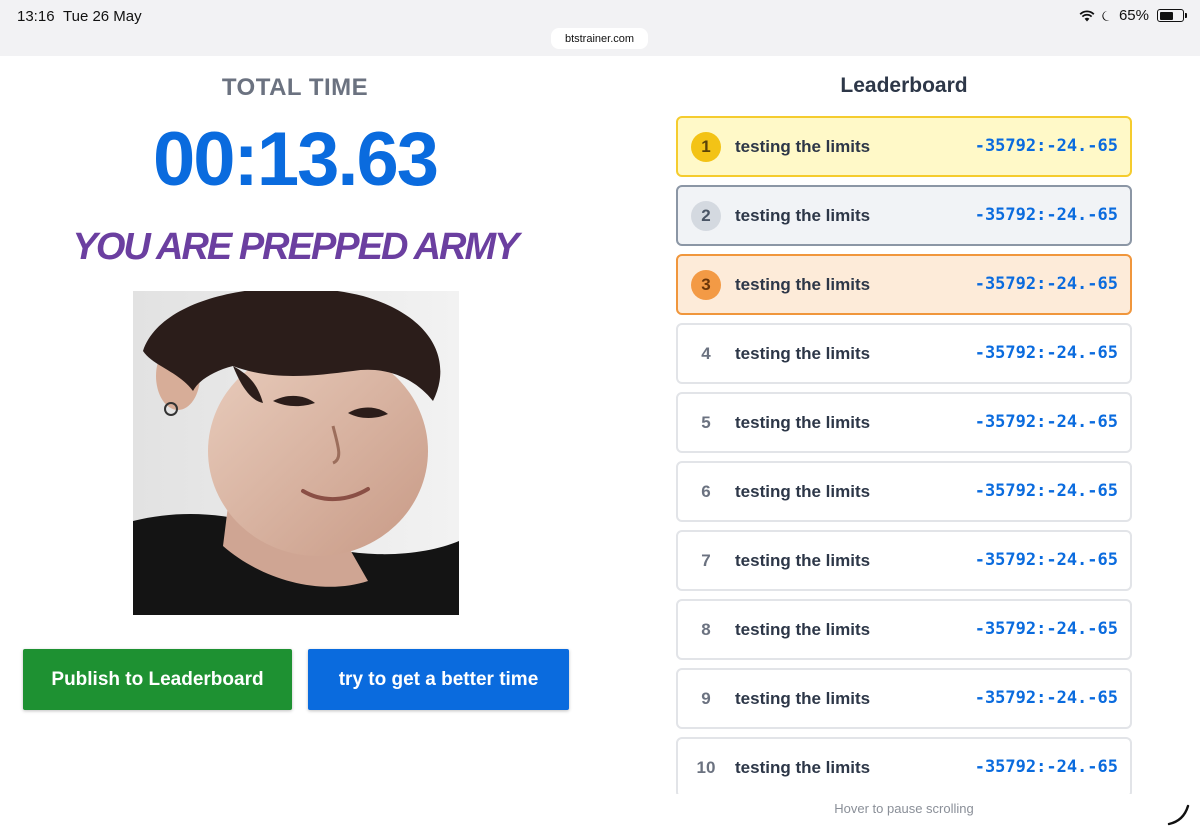  What do you see at coordinates (706, 698) in the screenshot?
I see `rank-number: 9` at bounding box center [706, 698].